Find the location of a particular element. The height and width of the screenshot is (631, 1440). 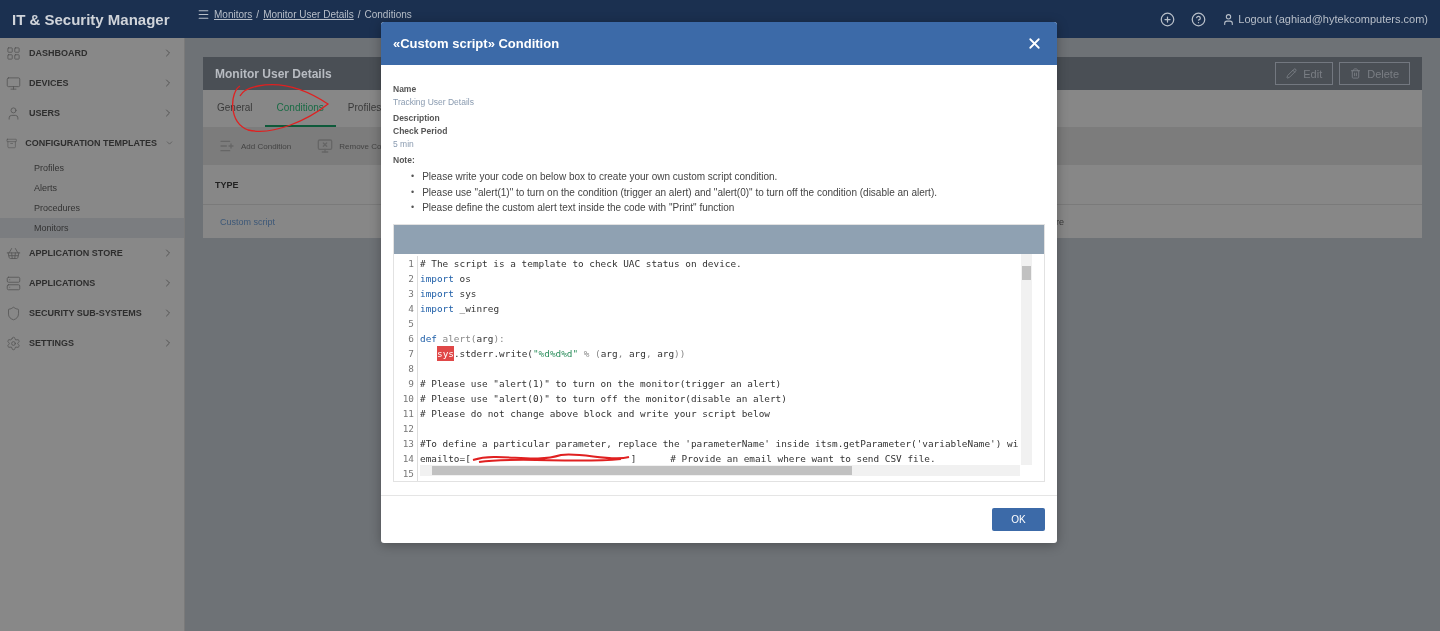

app-title: IT & Security Manager is located at coordinates (91, 19).